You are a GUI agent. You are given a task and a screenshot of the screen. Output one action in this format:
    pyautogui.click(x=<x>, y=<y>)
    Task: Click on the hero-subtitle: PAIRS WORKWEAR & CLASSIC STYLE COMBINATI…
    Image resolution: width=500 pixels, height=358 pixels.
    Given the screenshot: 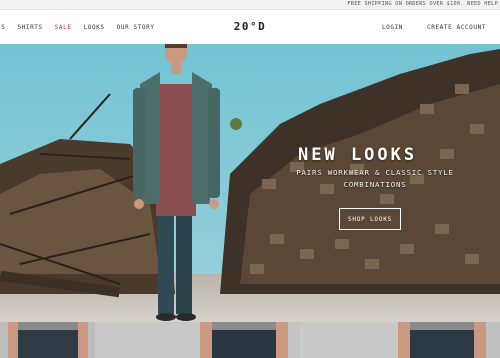 What is the action you would take?
    pyautogui.click(x=375, y=178)
    